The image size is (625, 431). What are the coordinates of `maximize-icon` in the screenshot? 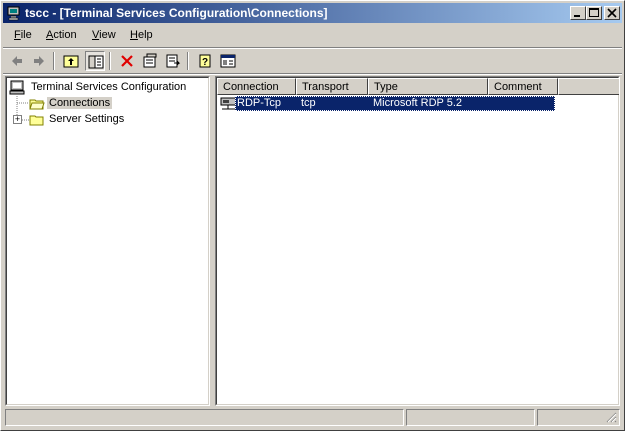 It's located at (594, 12).